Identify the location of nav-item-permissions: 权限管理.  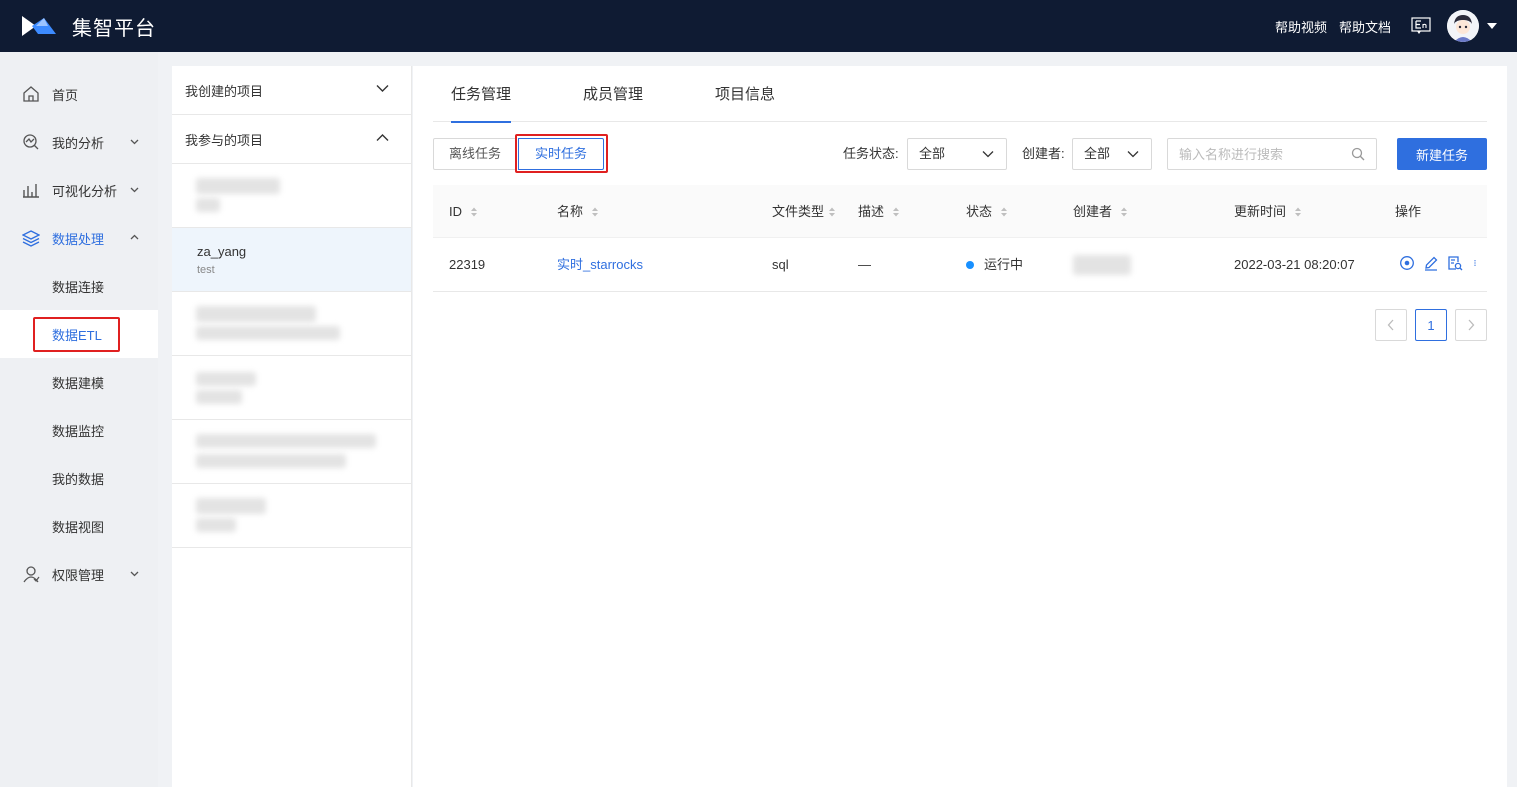
(79, 574).